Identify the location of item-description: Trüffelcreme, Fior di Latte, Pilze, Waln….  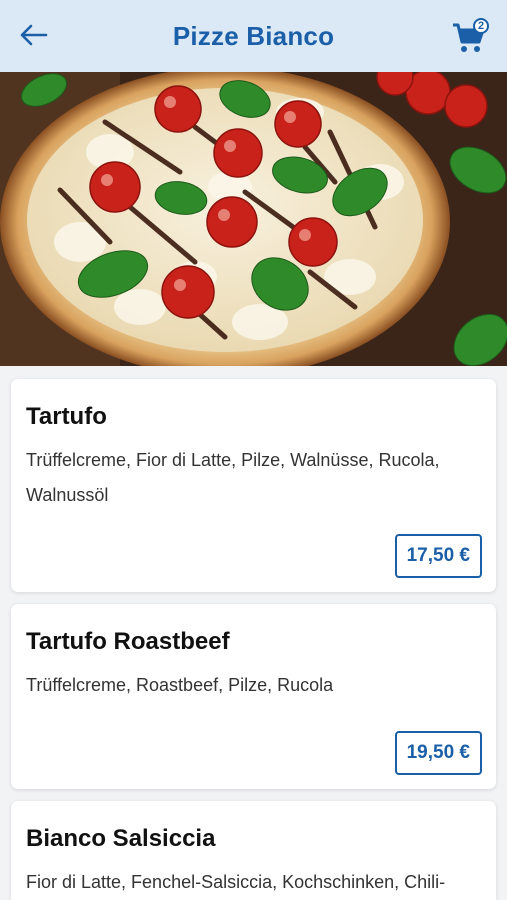
(233, 477).